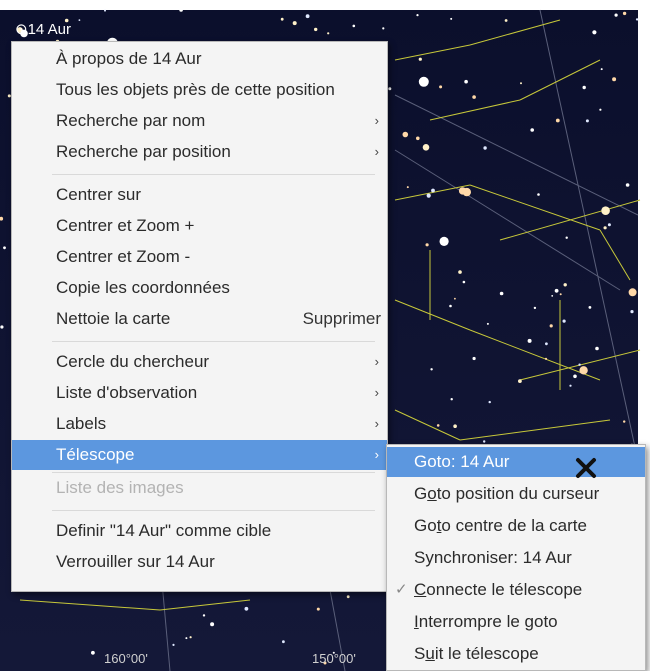  I want to click on checkmark-icon: ✓, so click(401, 589).